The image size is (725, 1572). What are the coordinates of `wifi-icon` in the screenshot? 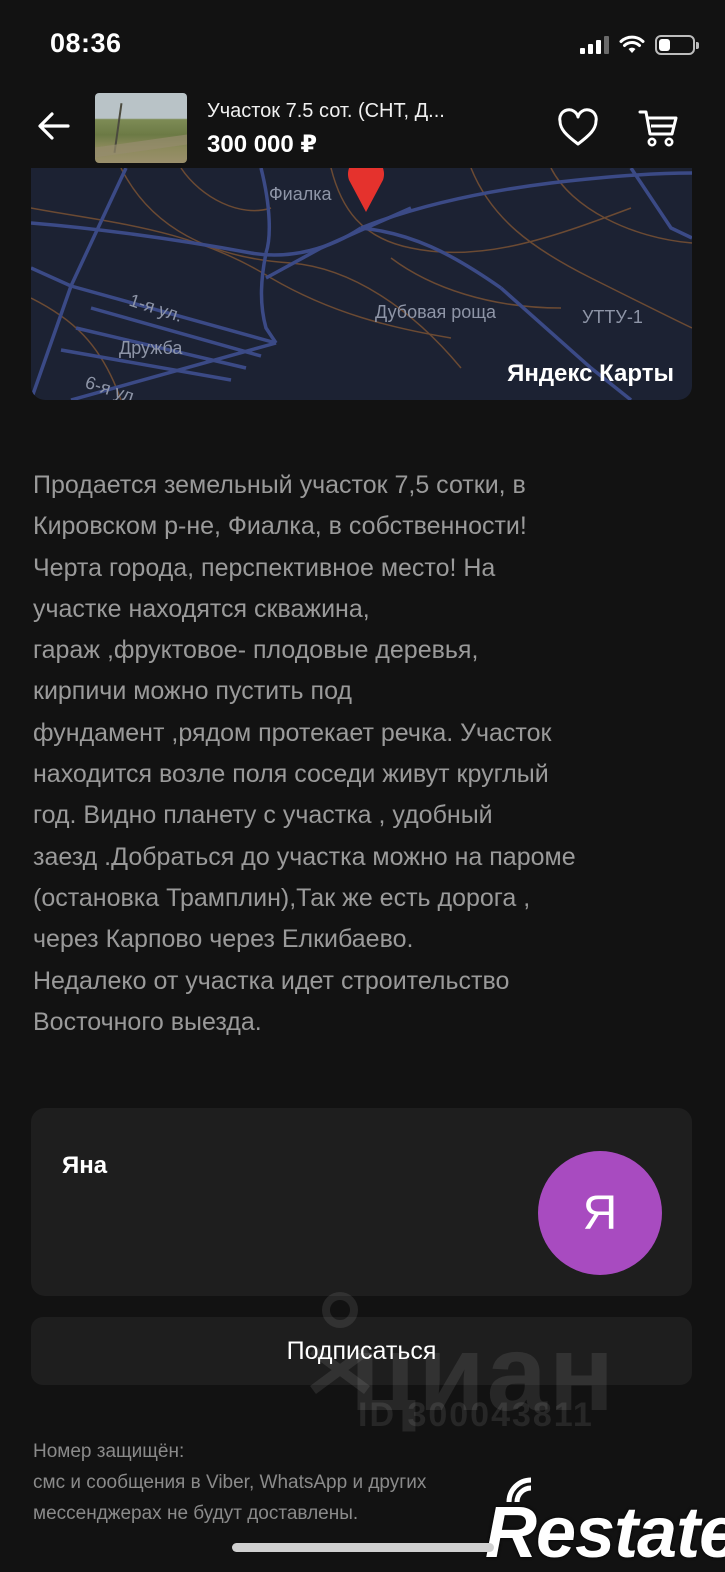 It's located at (632, 44).